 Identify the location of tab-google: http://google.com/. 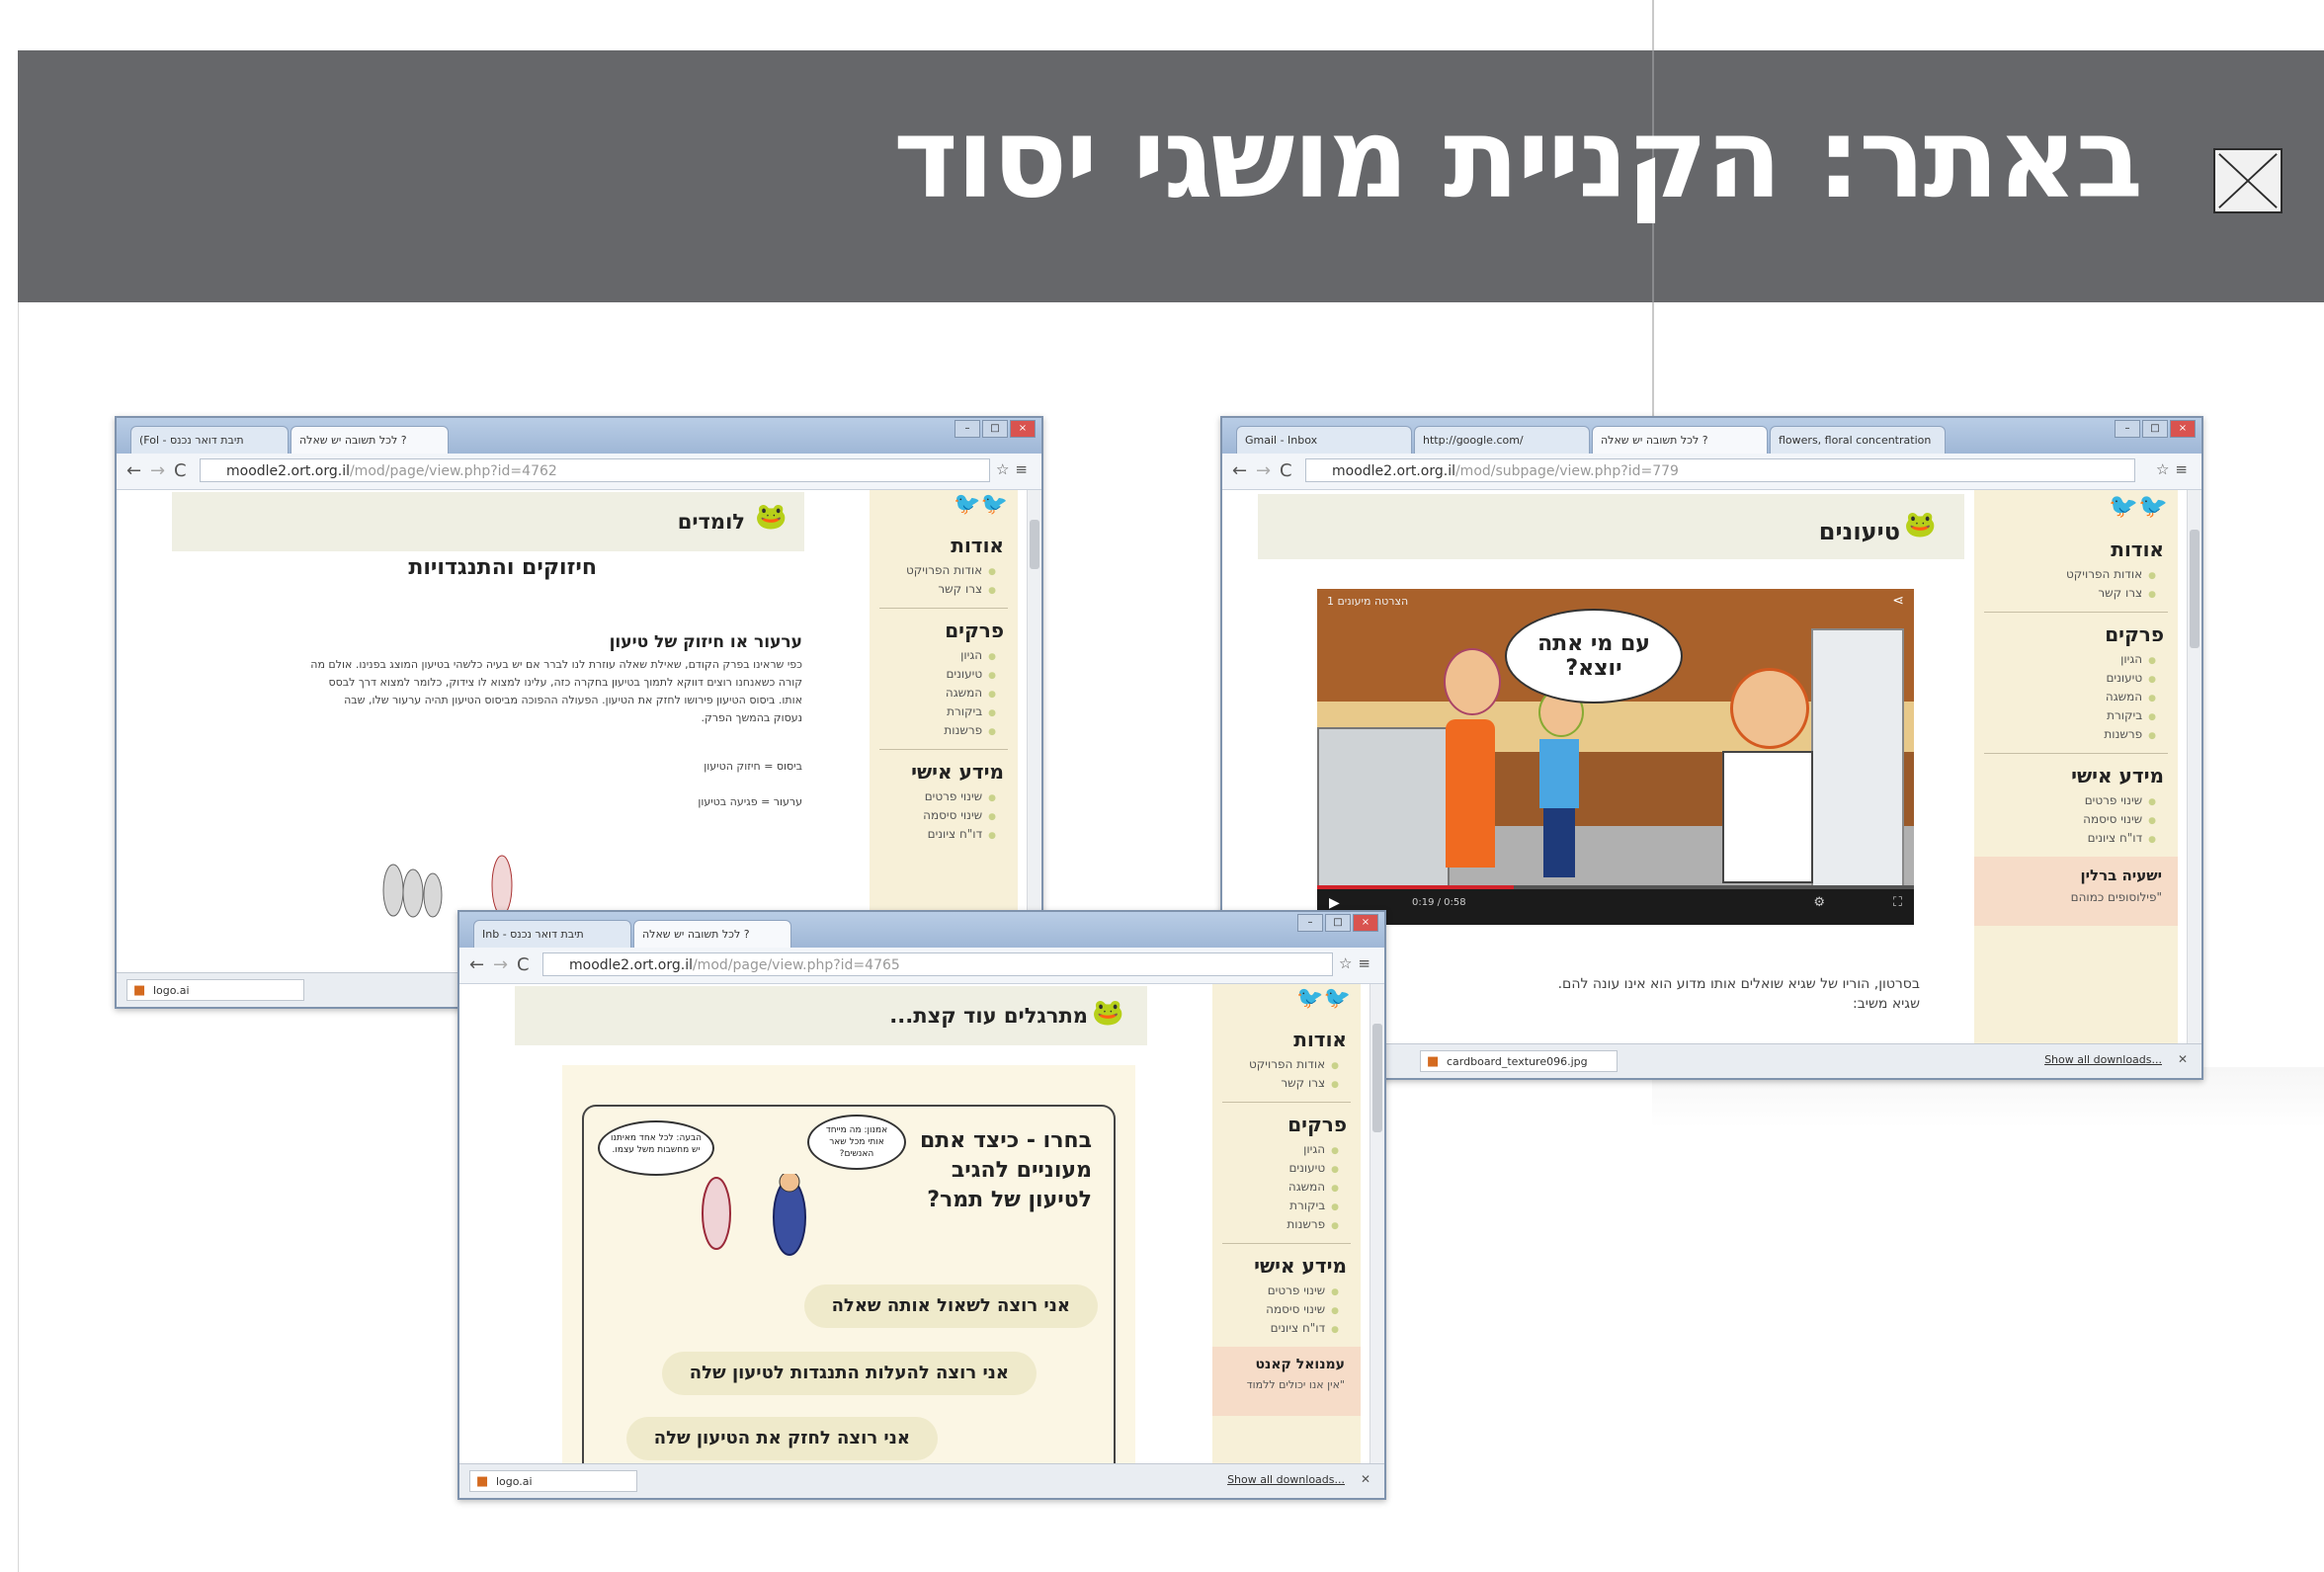
(1502, 440).